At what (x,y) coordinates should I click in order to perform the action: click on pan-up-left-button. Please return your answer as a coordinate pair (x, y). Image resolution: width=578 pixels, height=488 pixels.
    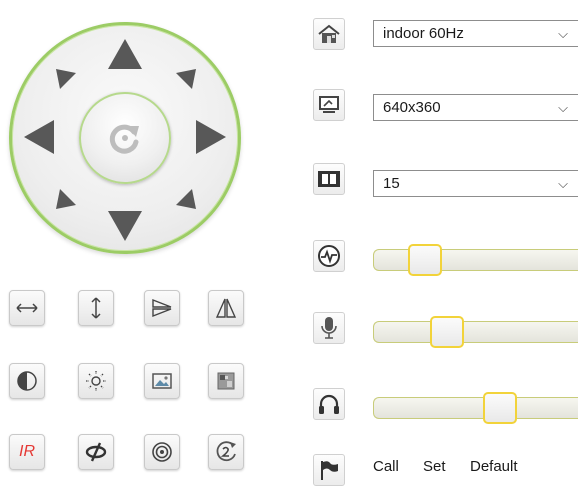
    Looking at the image, I should click on (67, 80).